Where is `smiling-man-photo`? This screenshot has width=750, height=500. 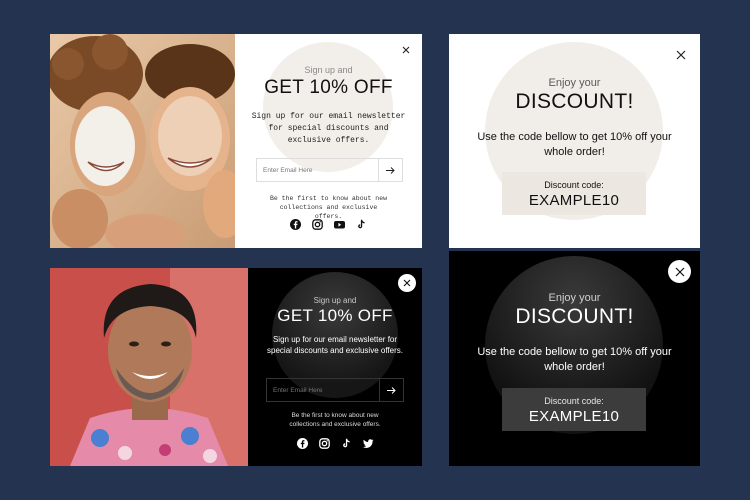
smiling-man-photo is located at coordinates (149, 367).